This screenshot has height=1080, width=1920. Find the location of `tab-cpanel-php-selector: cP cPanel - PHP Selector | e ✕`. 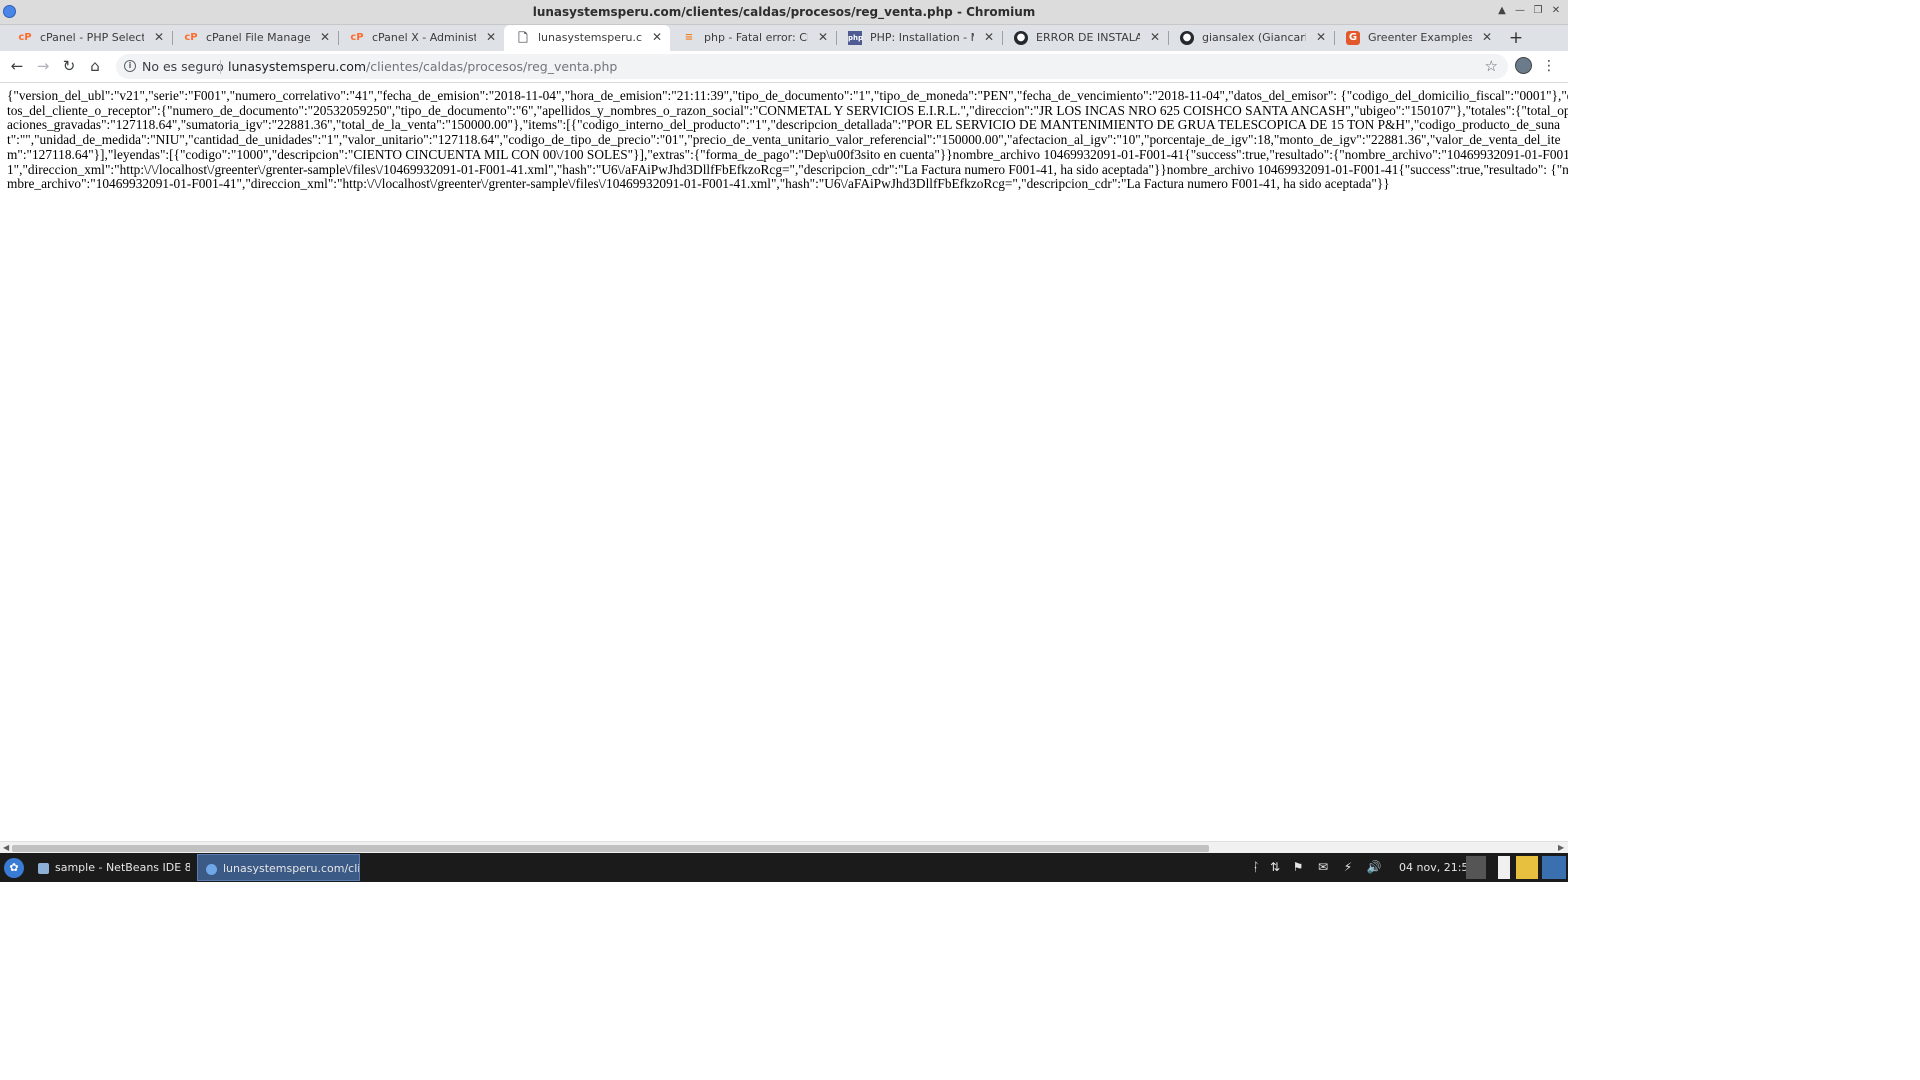

tab-cpanel-php-selector: cP cPanel - PHP Selector | e ✕ is located at coordinates (89, 38).